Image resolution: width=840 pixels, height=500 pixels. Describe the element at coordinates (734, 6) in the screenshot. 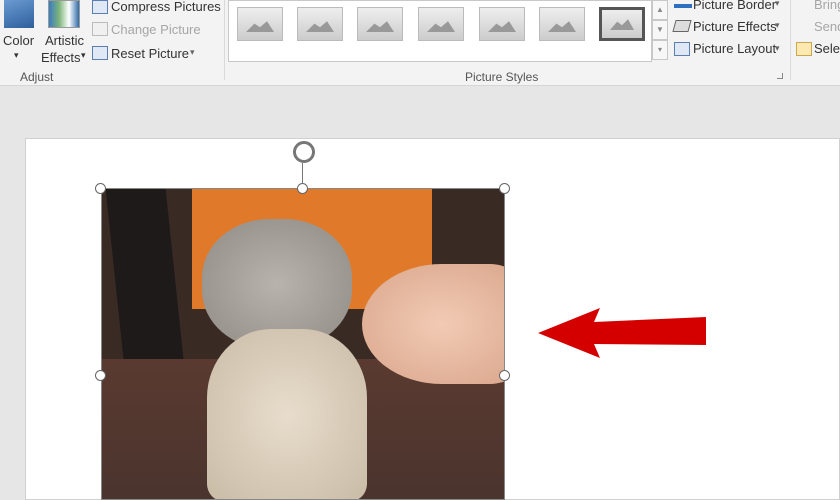

I see `picture-border-button: Picture Border` at that location.